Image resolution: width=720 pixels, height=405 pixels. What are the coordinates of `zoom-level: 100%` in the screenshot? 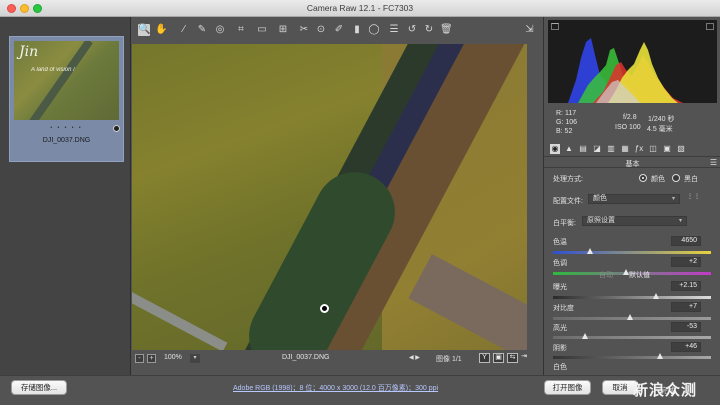 It's located at (173, 357).